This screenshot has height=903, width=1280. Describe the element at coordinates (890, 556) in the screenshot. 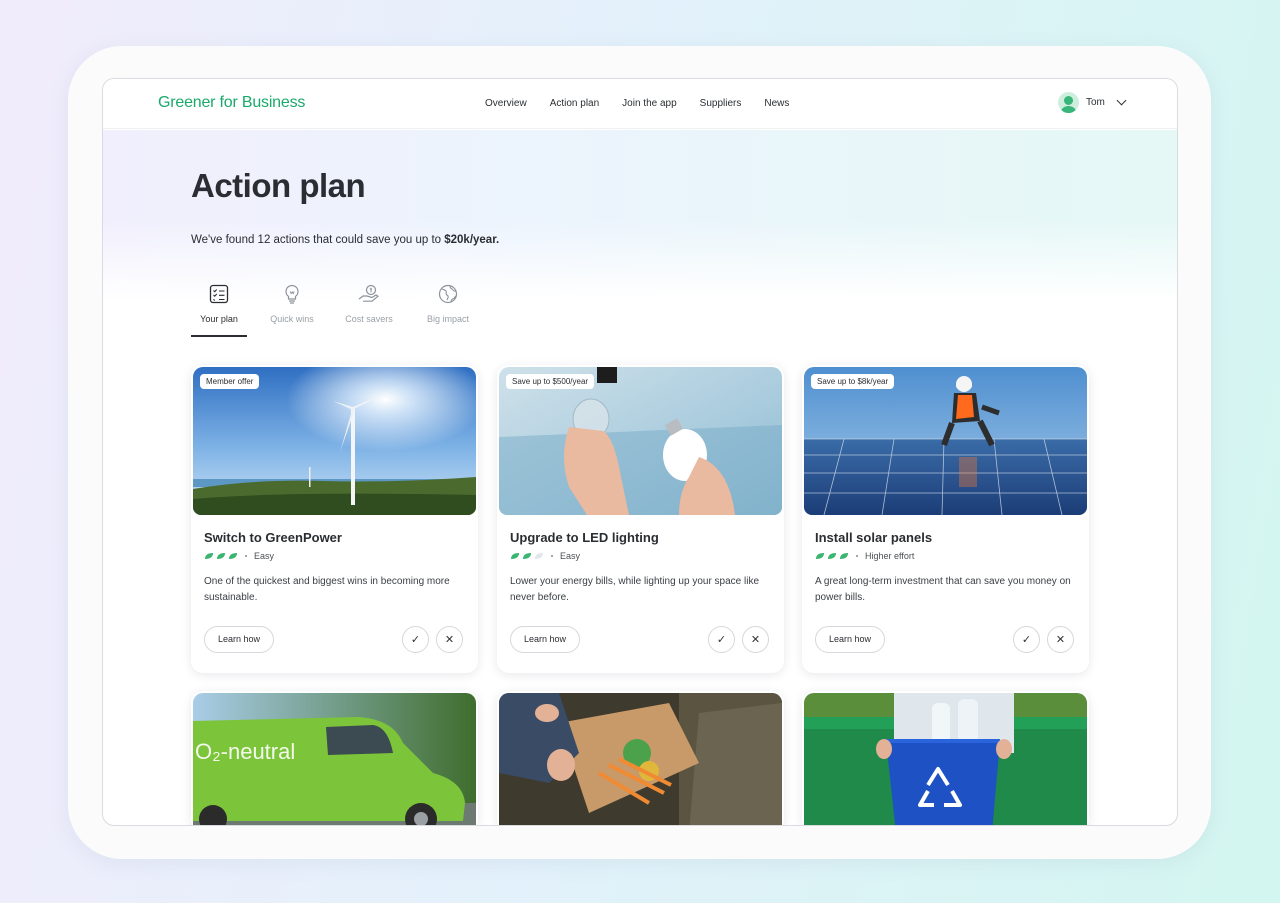

I see `effort-label: Higher effort` at that location.